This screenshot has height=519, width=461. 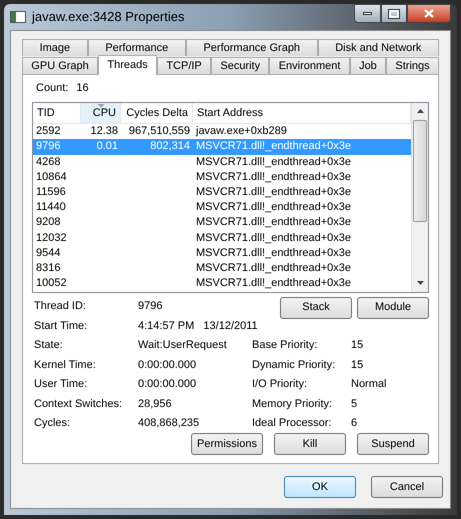 What do you see at coordinates (241, 131) in the screenshot?
I see `table-cell: javaw.exe+0xb289` at bounding box center [241, 131].